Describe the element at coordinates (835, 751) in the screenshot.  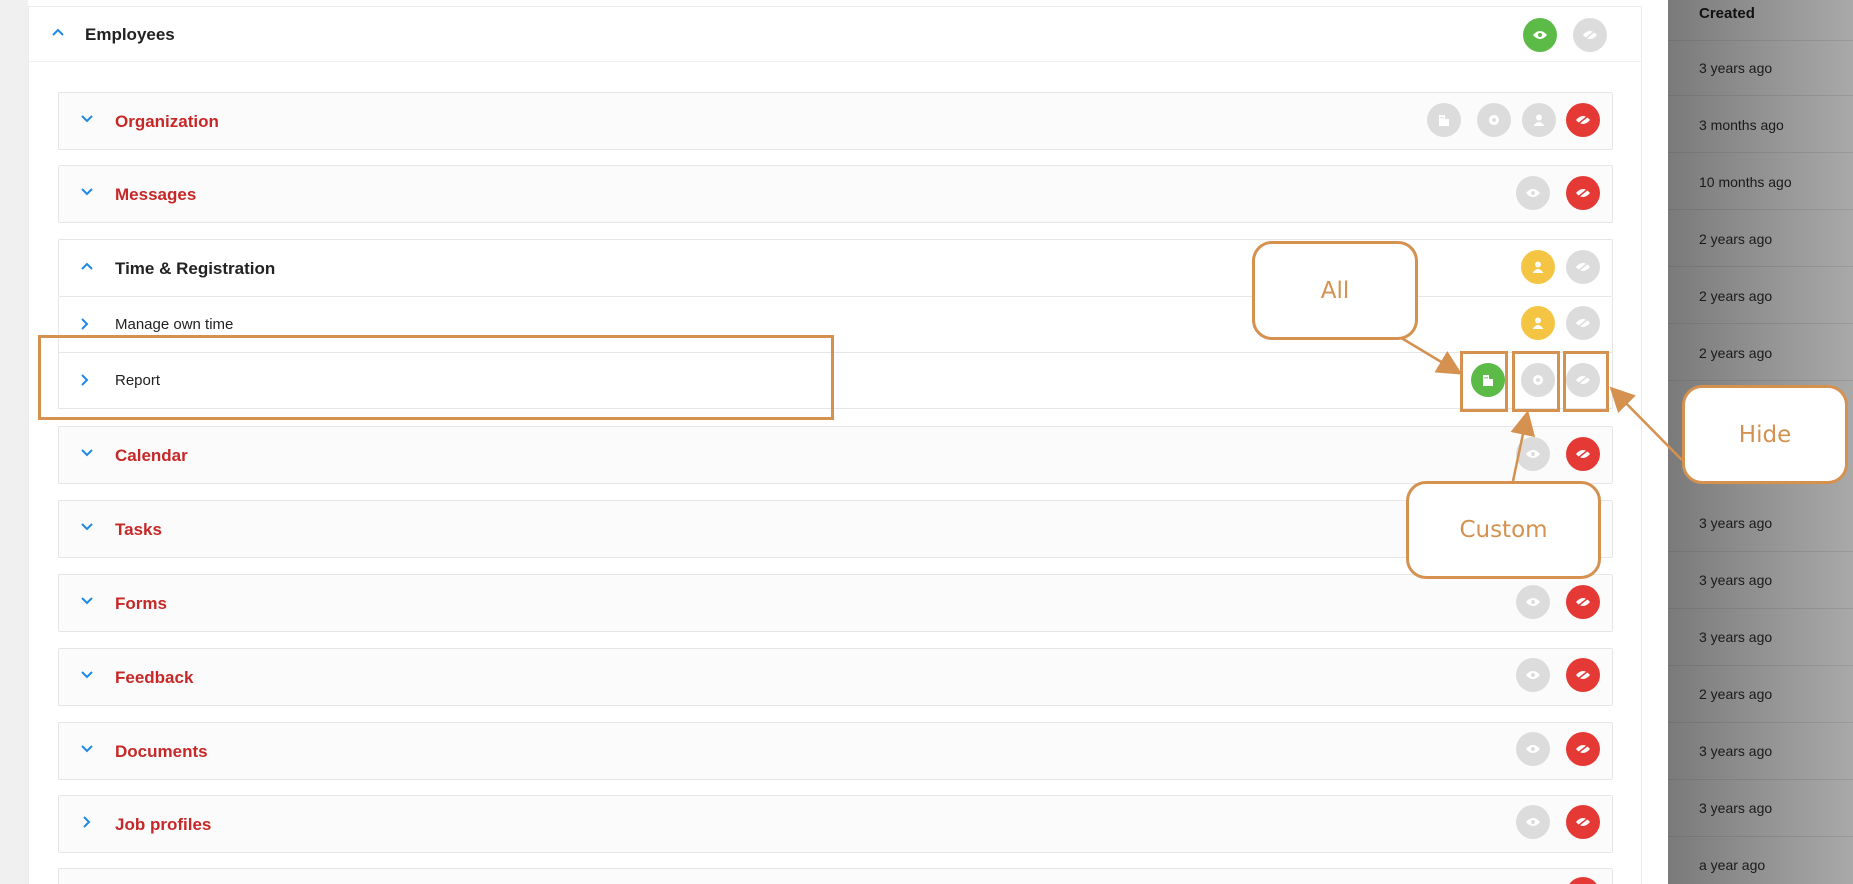
I see `row-documents: Documents` at that location.